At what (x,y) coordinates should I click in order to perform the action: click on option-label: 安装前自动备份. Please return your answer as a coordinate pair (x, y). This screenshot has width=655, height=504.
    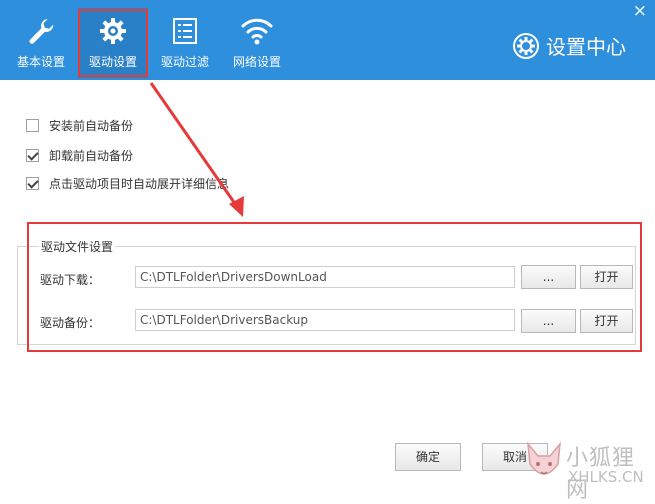
    Looking at the image, I should click on (91, 126).